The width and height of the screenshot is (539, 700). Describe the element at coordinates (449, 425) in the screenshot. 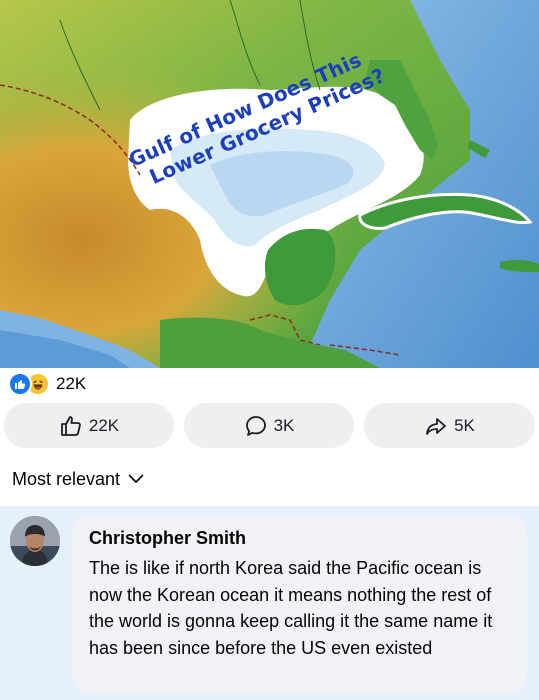

I see `share-button: 5K` at that location.